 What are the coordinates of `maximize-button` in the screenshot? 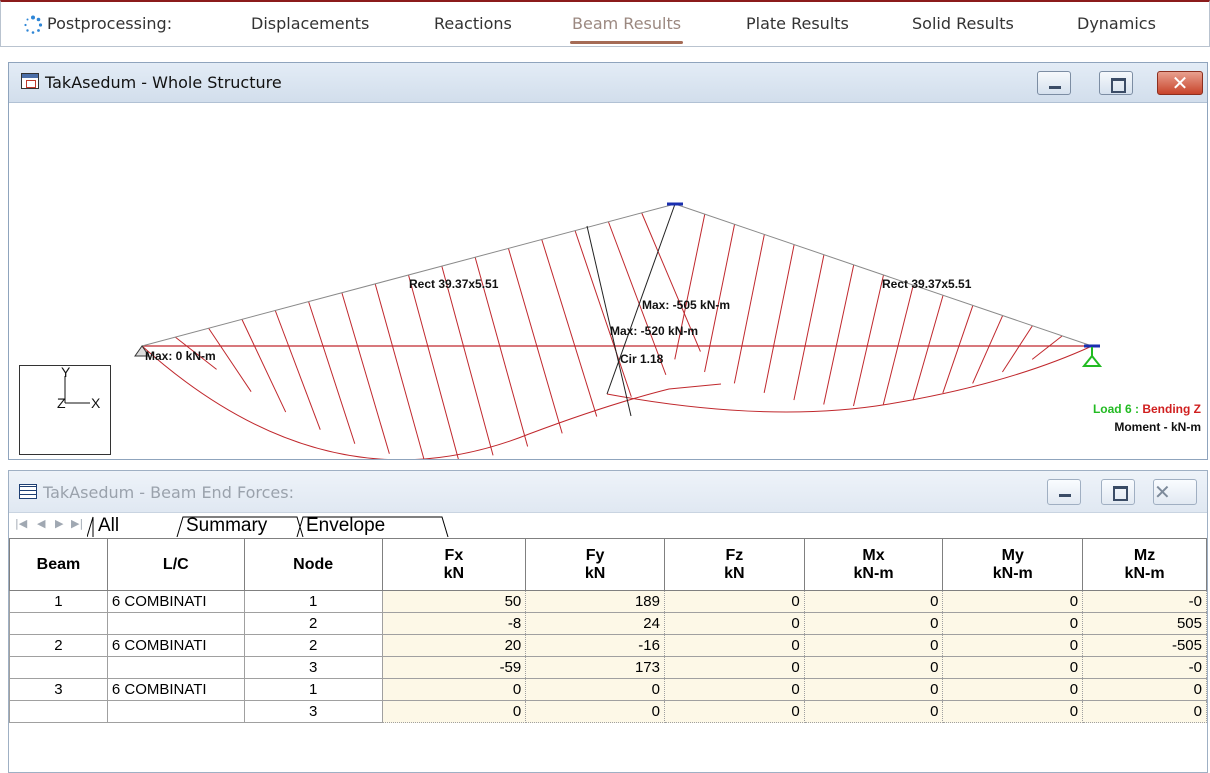 It's located at (1116, 83).